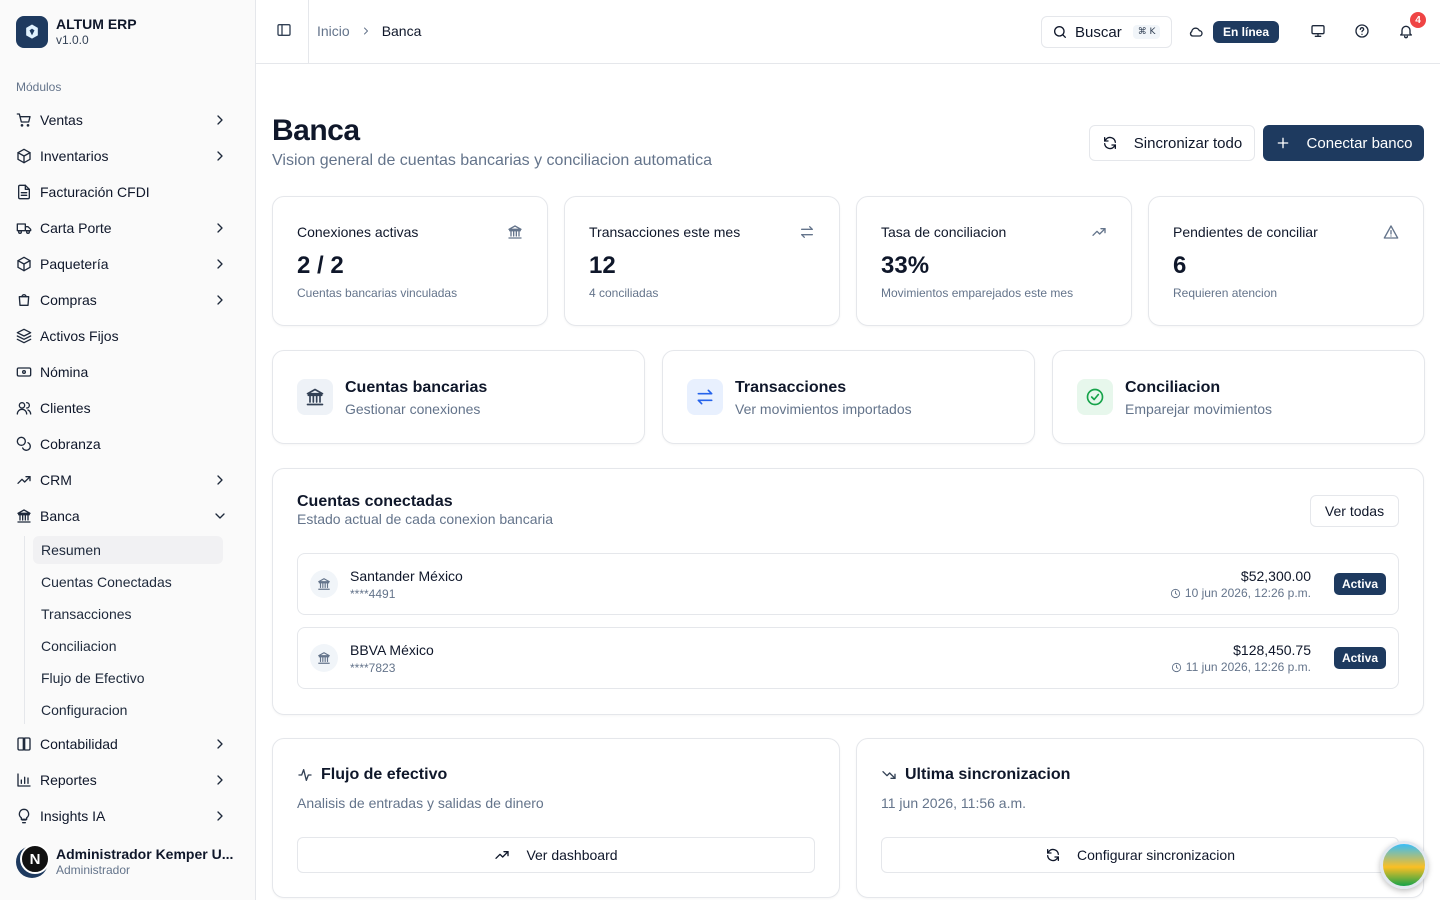 The width and height of the screenshot is (1440, 900). What do you see at coordinates (128, 444) in the screenshot?
I see `sidebar-item-cobranza: Cobranza` at bounding box center [128, 444].